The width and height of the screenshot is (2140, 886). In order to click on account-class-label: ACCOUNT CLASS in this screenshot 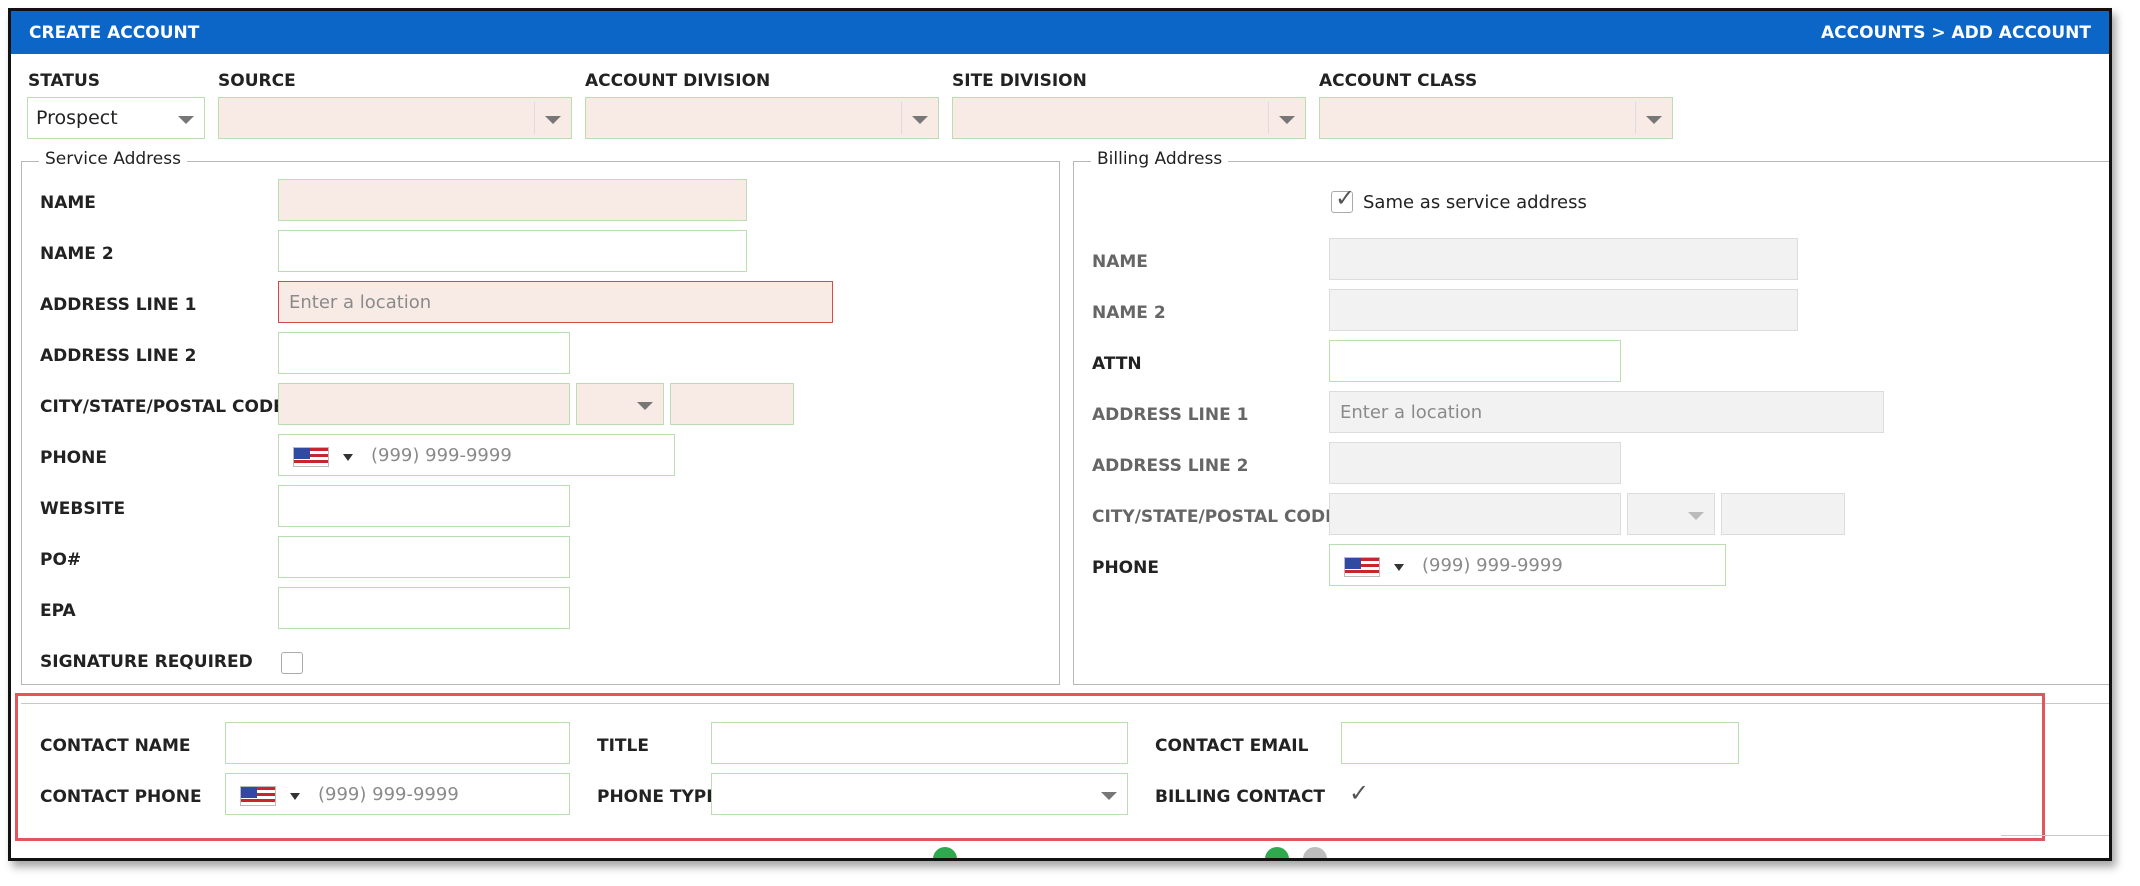, I will do `click(1398, 81)`.